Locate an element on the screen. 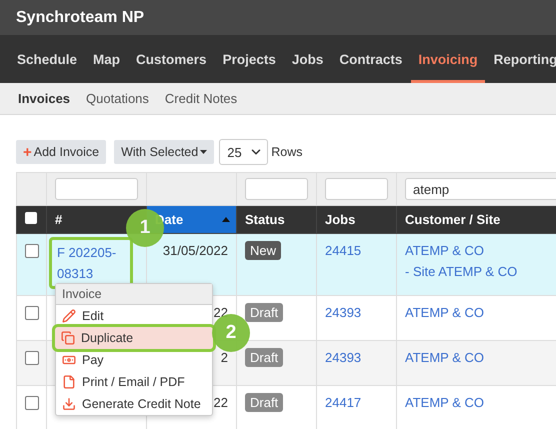  subnav-tab: Credit Notes is located at coordinates (201, 98).